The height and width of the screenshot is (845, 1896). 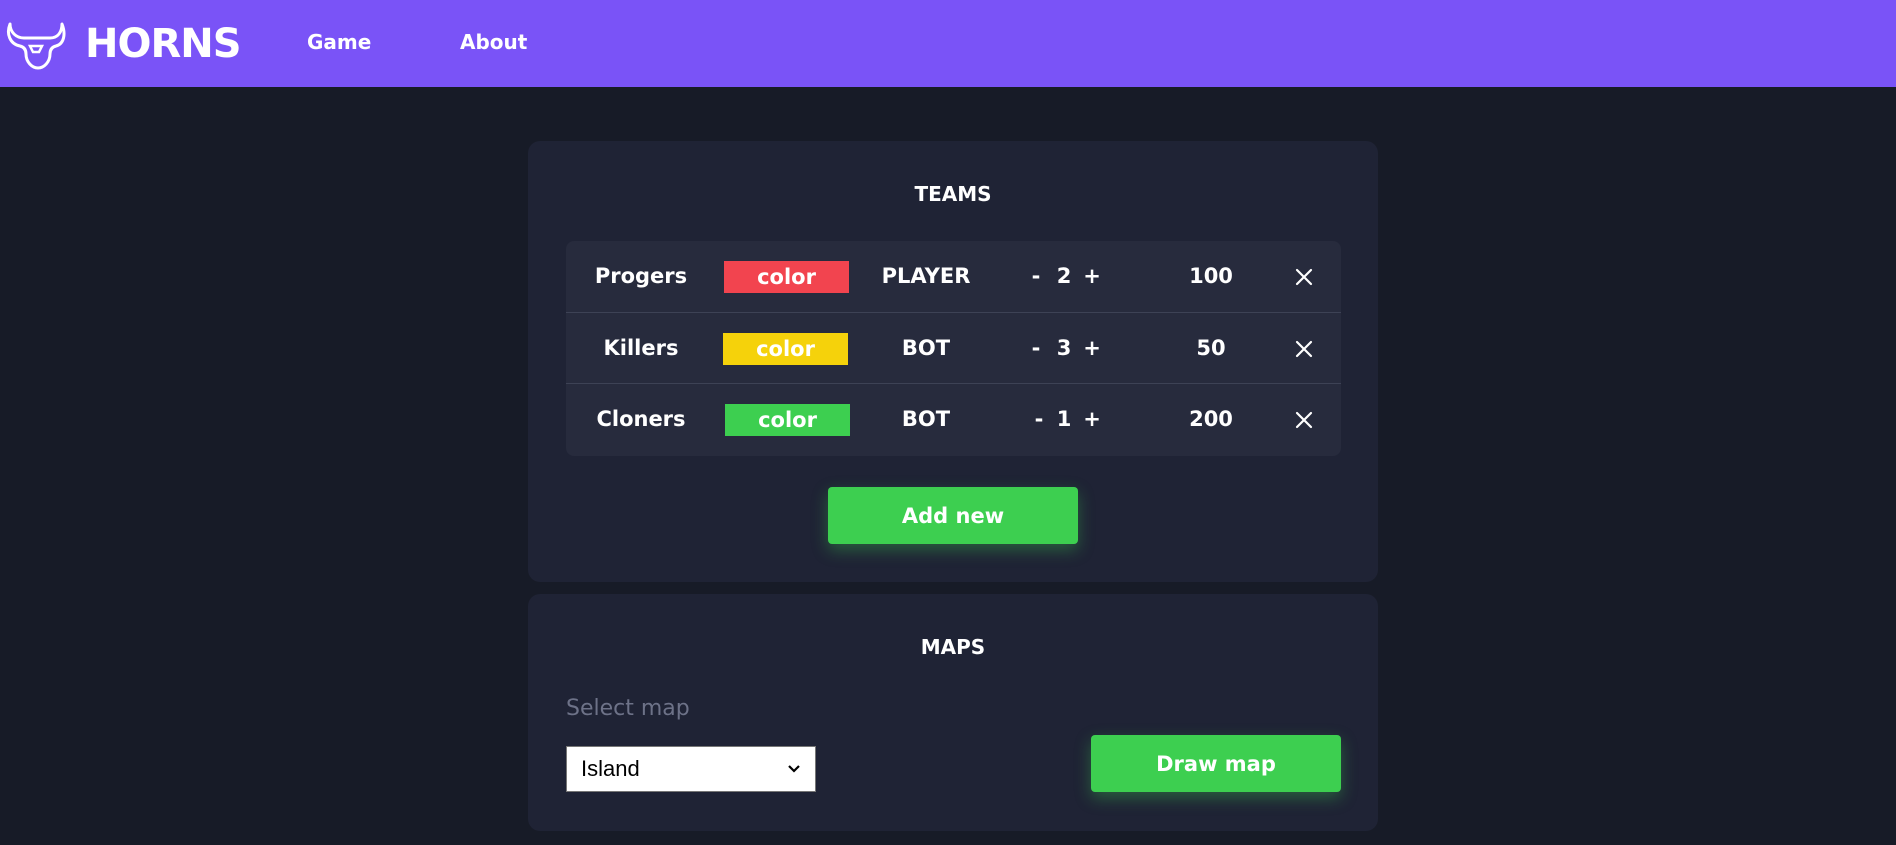 I want to click on nav-about-link: About, so click(x=493, y=42).